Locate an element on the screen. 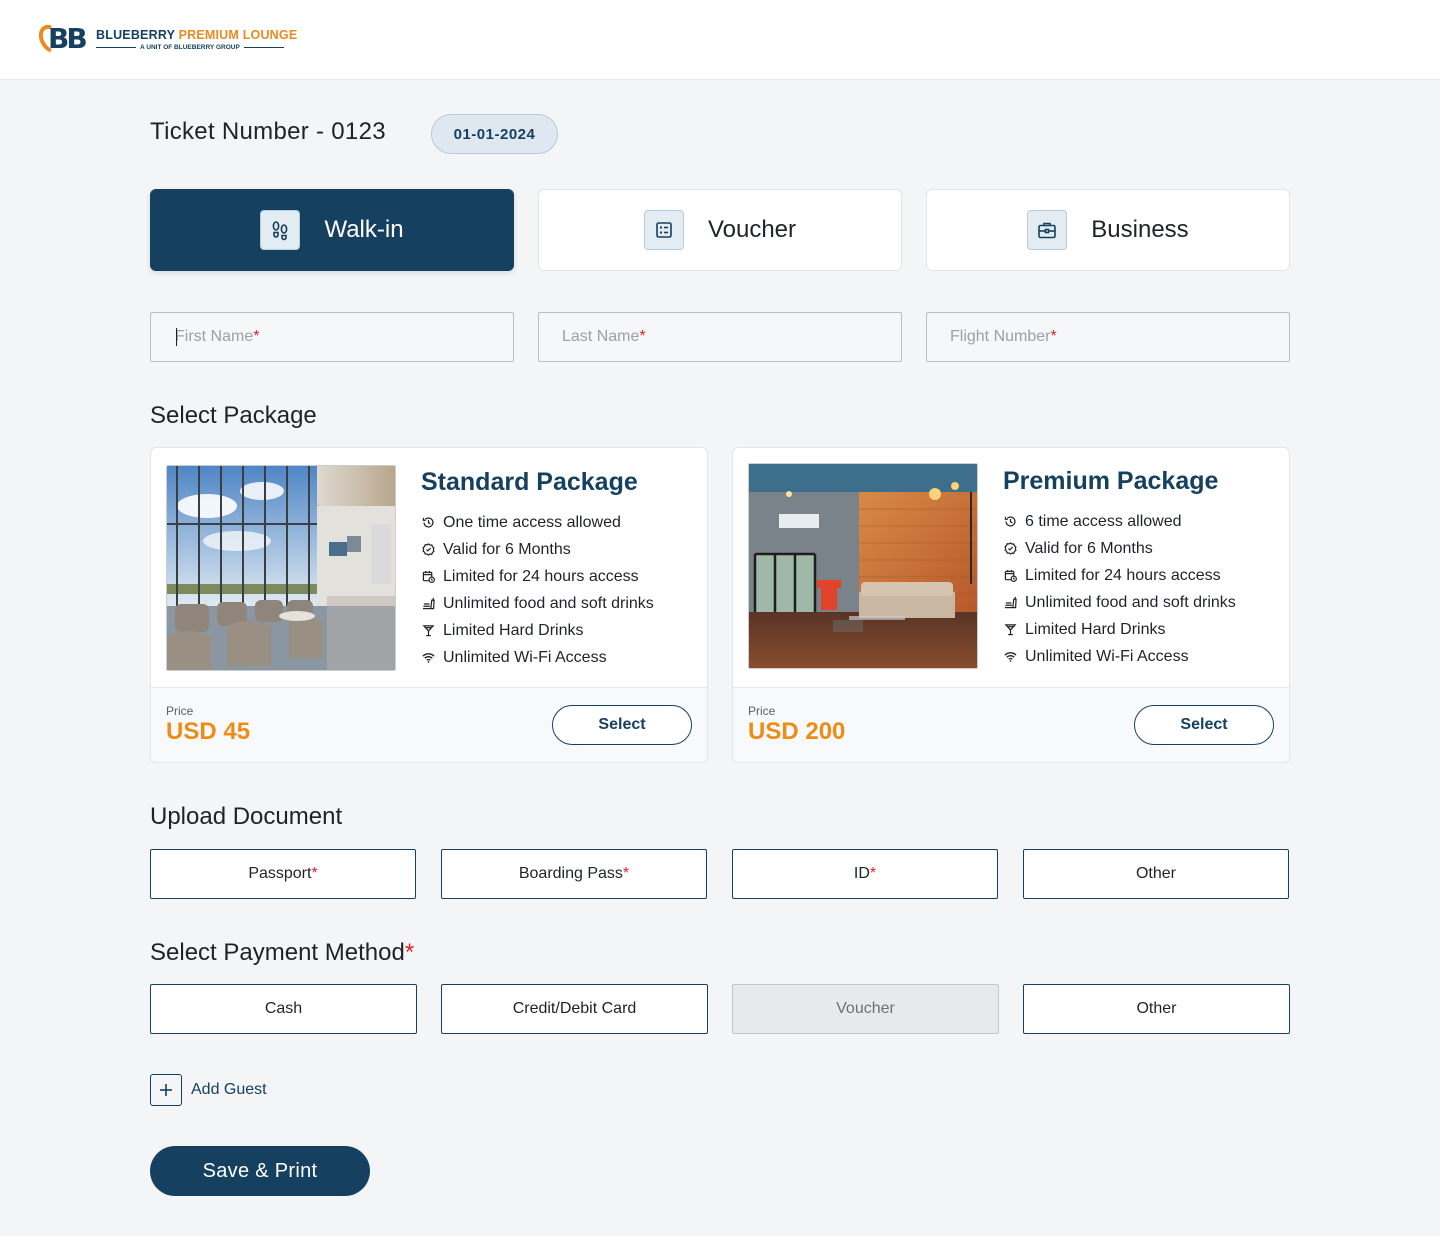  package-price: USD 45 is located at coordinates (208, 731).